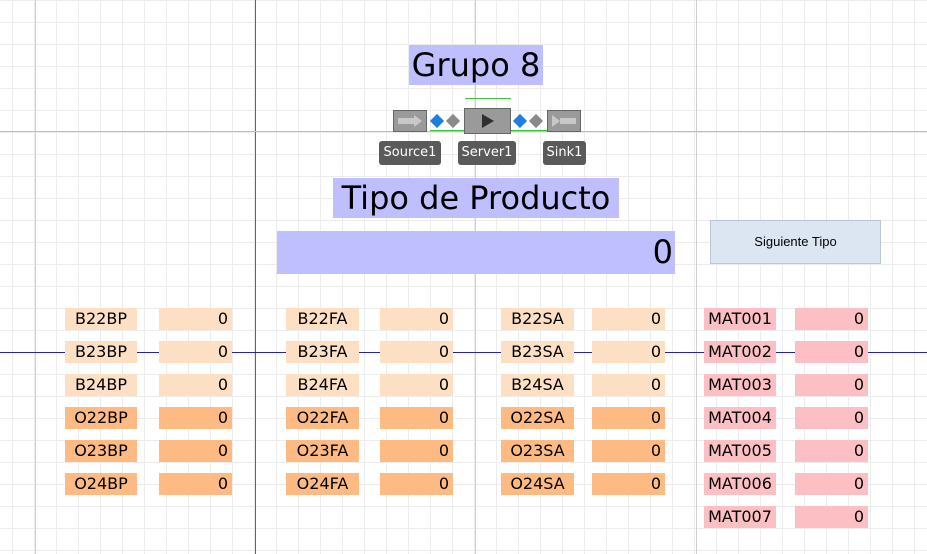 This screenshot has height=554, width=927. What do you see at coordinates (740, 517) in the screenshot?
I see `mat-label: MAT007` at bounding box center [740, 517].